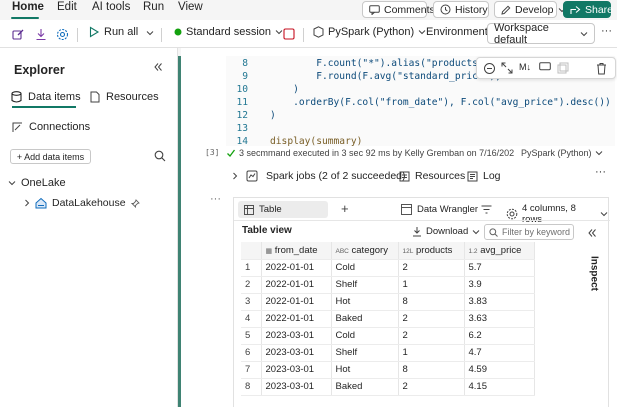  Describe the element at coordinates (529, 9) in the screenshot. I see `develop-button: Develop` at that location.